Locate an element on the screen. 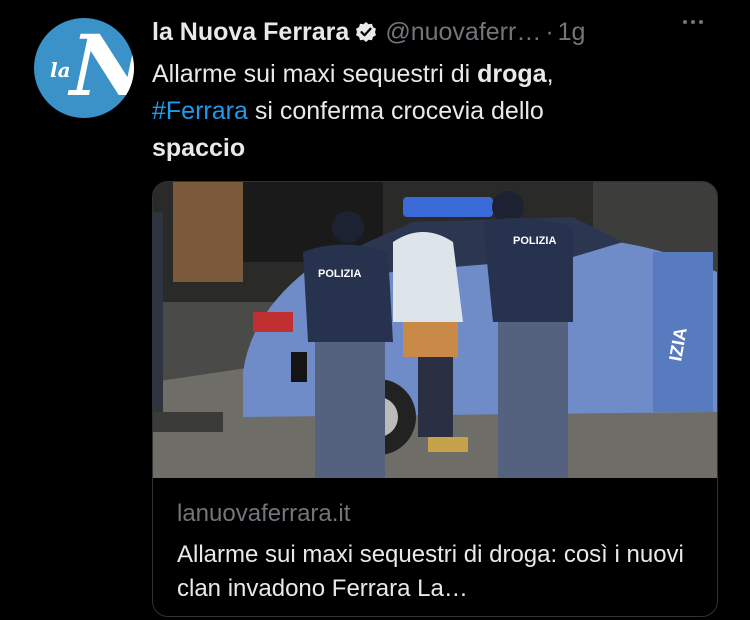 This screenshot has height=620, width=750. account-name: la Nuova Ferrara is located at coordinates (250, 32).